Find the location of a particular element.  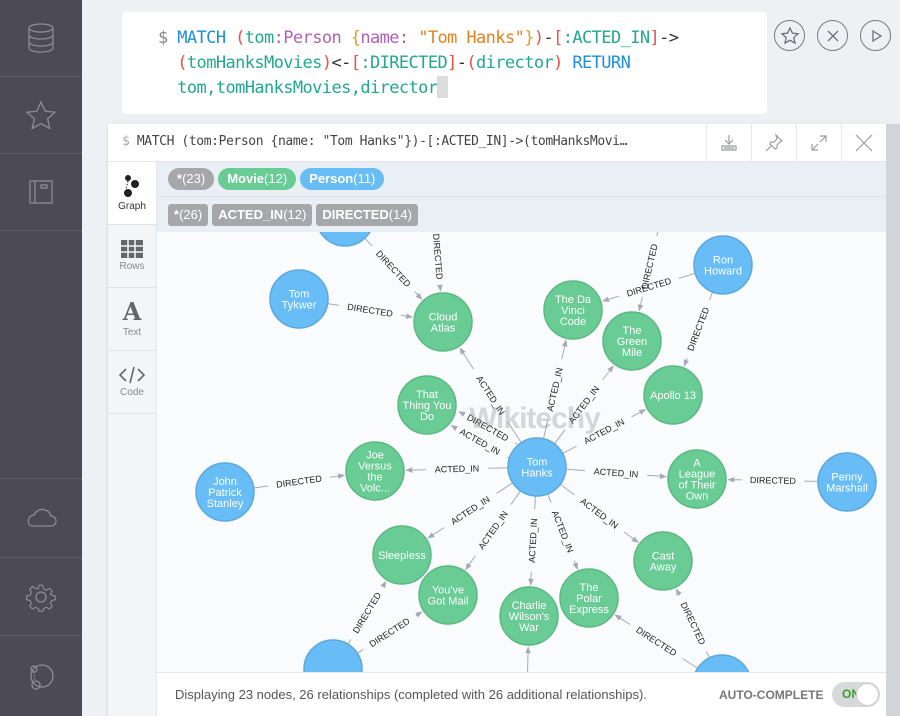

person-node-ron: RonHoward is located at coordinates (723, 265).